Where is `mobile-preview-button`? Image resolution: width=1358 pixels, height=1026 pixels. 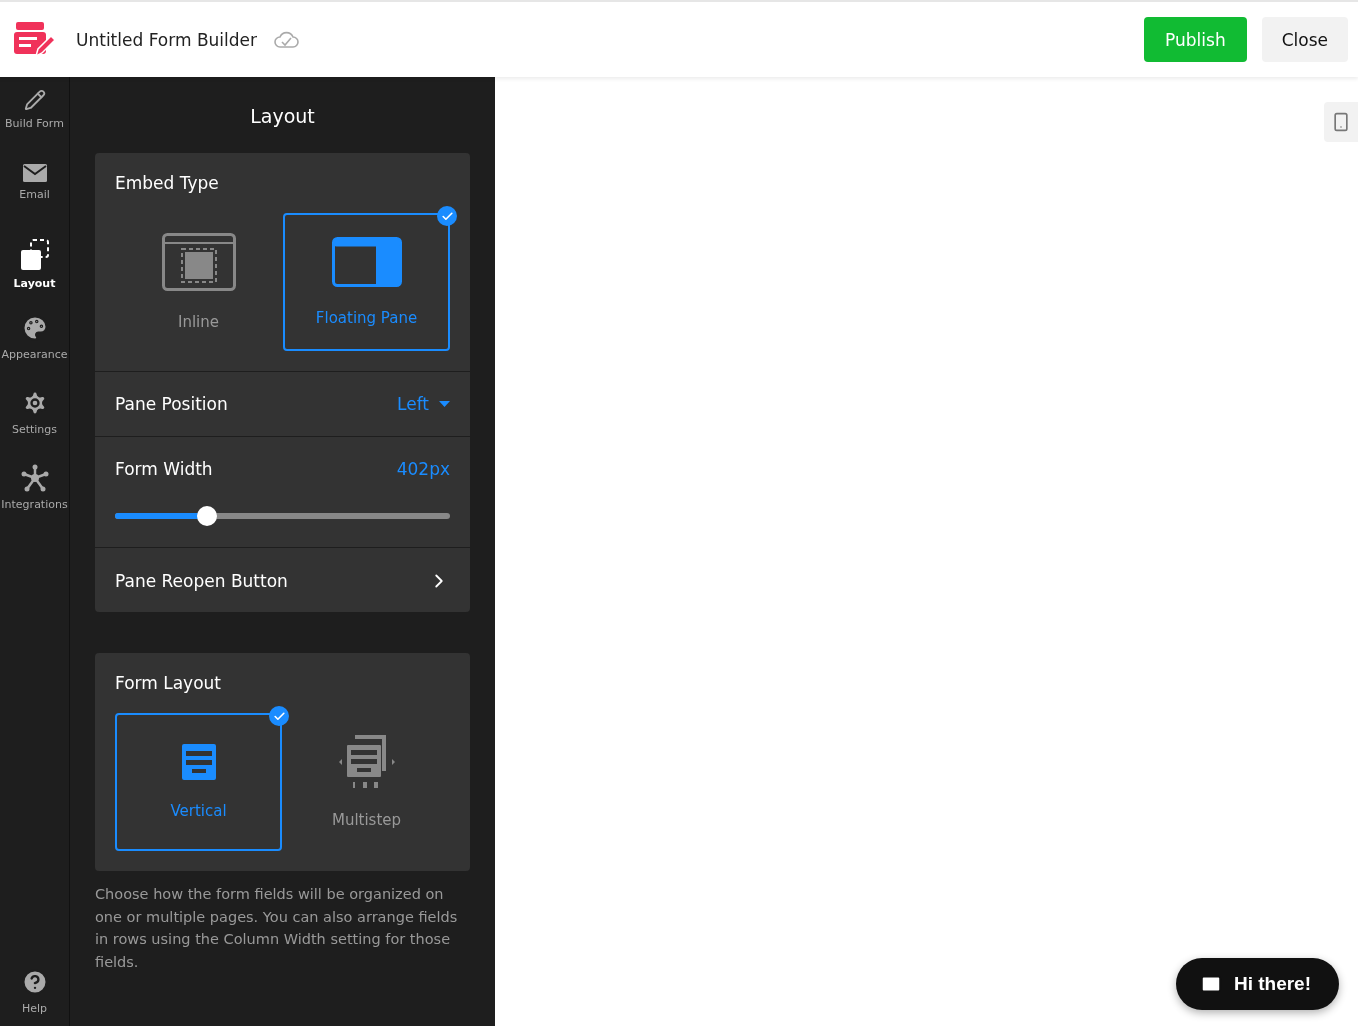 mobile-preview-button is located at coordinates (1341, 122).